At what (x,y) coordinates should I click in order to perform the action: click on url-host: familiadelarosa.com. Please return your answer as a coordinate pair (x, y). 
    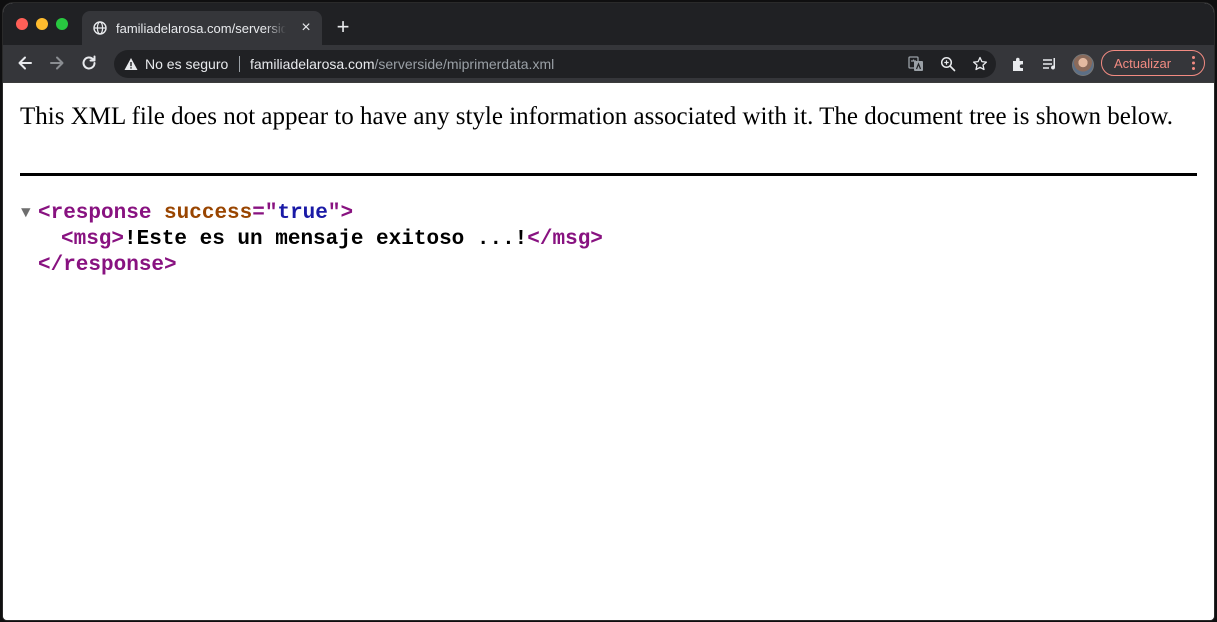
    Looking at the image, I should click on (312, 64).